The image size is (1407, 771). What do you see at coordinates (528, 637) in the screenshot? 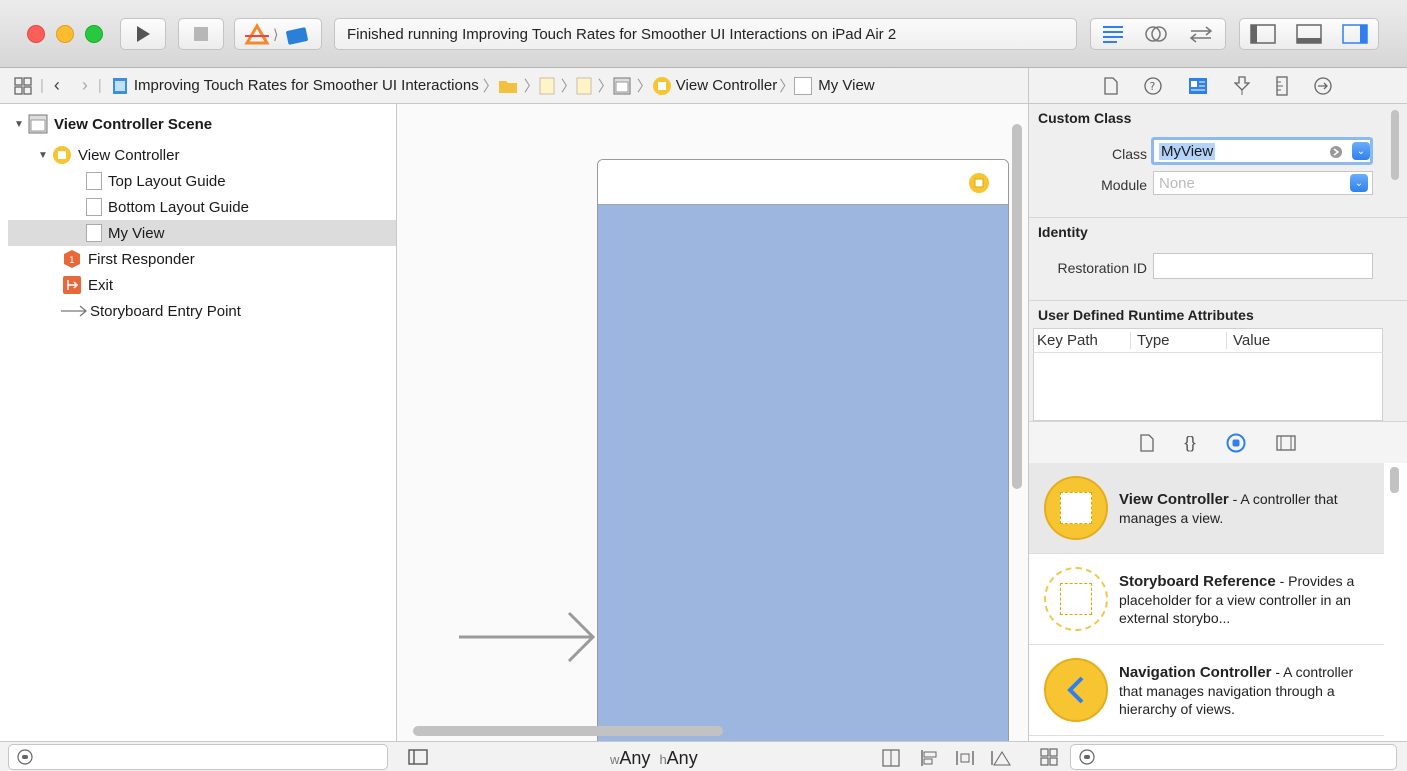
I see `entry-point-arrow-icon` at bounding box center [528, 637].